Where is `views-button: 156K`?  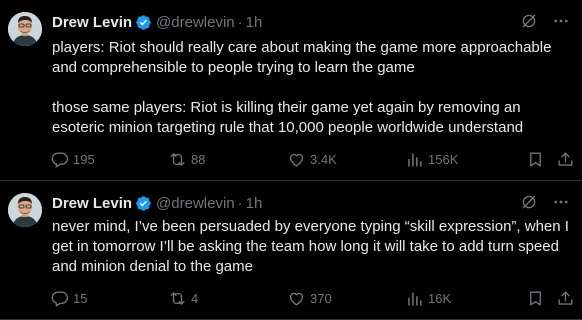 views-button: 156K is located at coordinates (431, 159).